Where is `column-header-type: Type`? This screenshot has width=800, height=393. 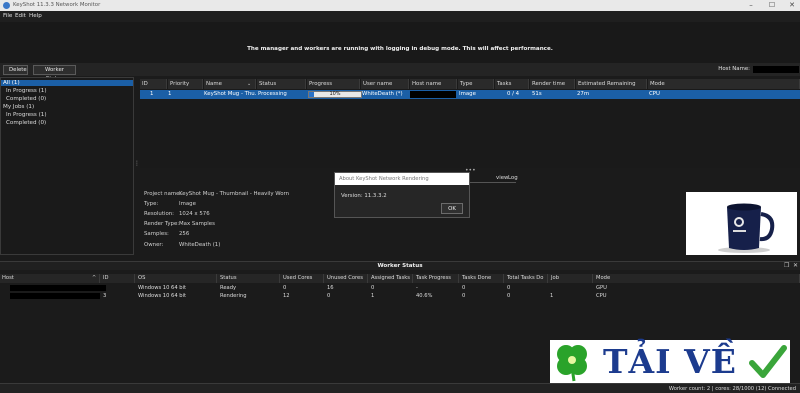
column-header-type: Type is located at coordinates (476, 84).